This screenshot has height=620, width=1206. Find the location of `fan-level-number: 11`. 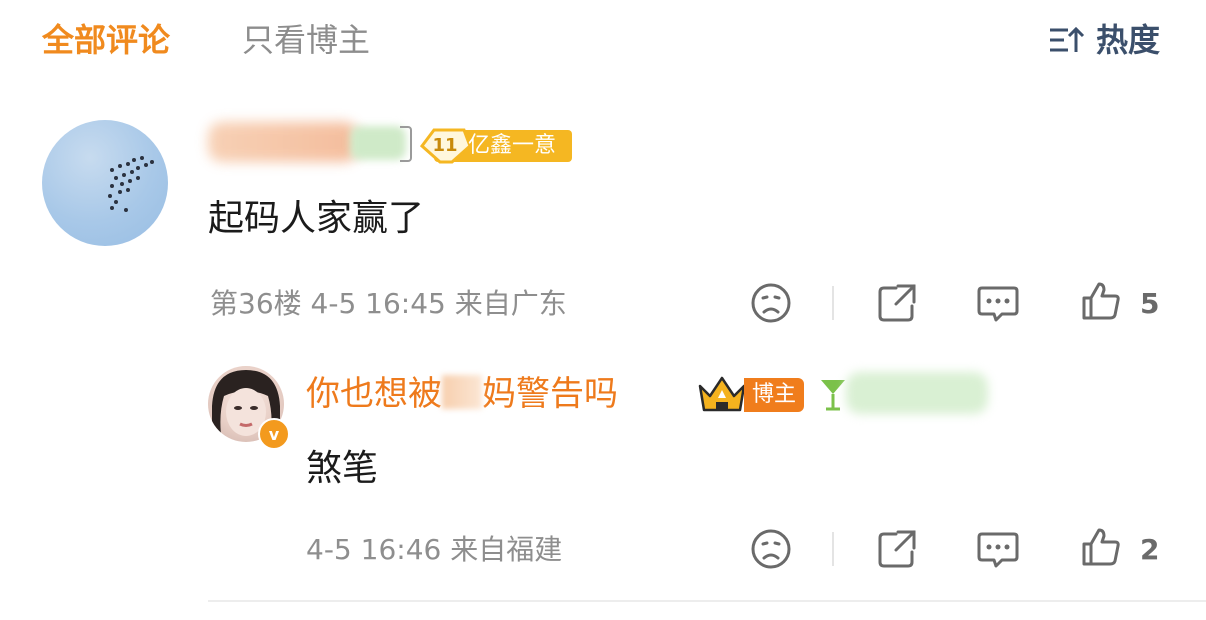

fan-level-number: 11 is located at coordinates (445, 145).